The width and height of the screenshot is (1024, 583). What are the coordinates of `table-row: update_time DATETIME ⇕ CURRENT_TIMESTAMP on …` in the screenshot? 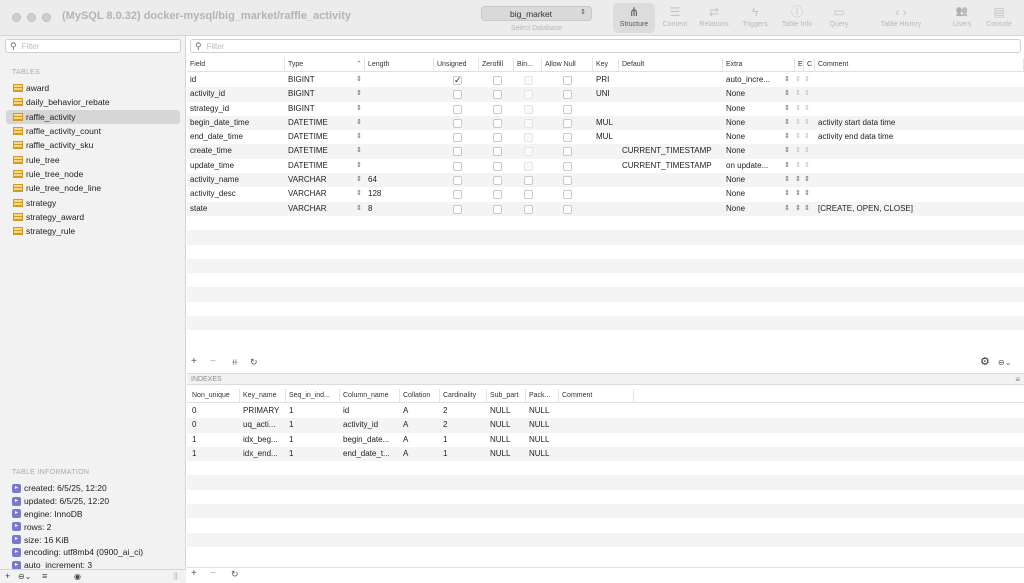 It's located at (605, 166).